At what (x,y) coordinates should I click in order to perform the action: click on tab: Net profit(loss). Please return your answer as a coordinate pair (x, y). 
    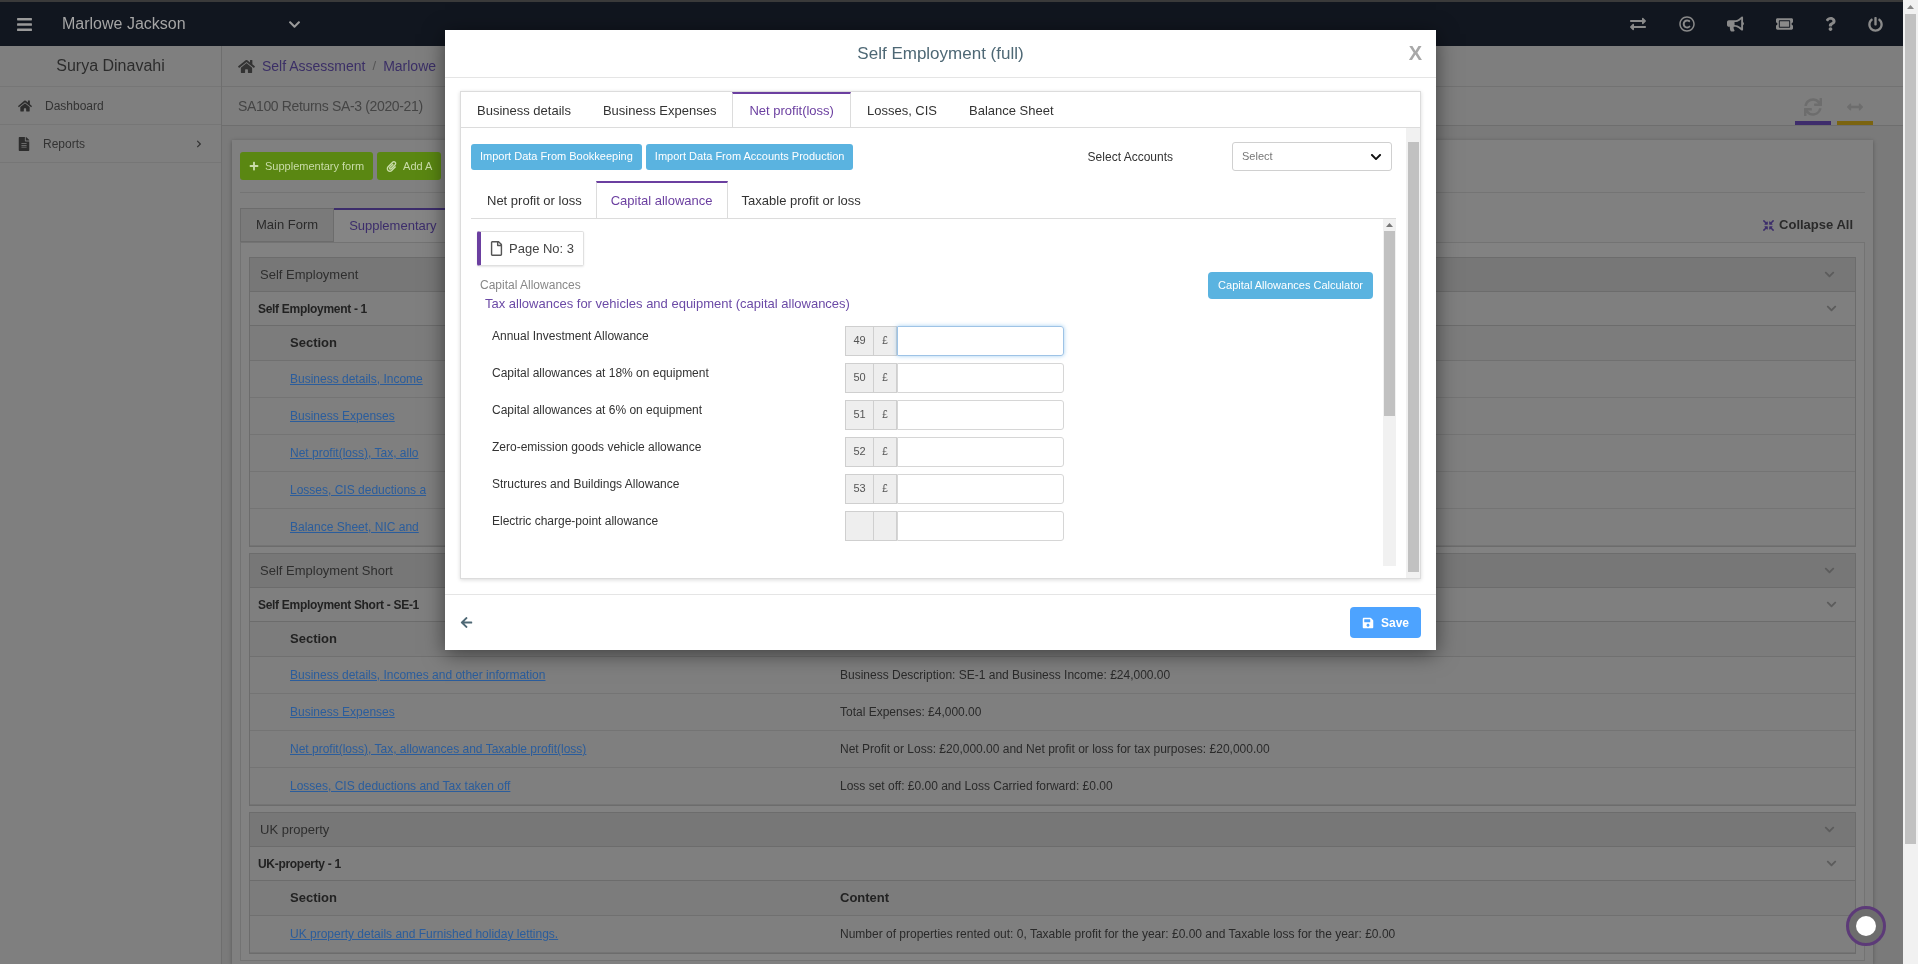
    Looking at the image, I should click on (791, 109).